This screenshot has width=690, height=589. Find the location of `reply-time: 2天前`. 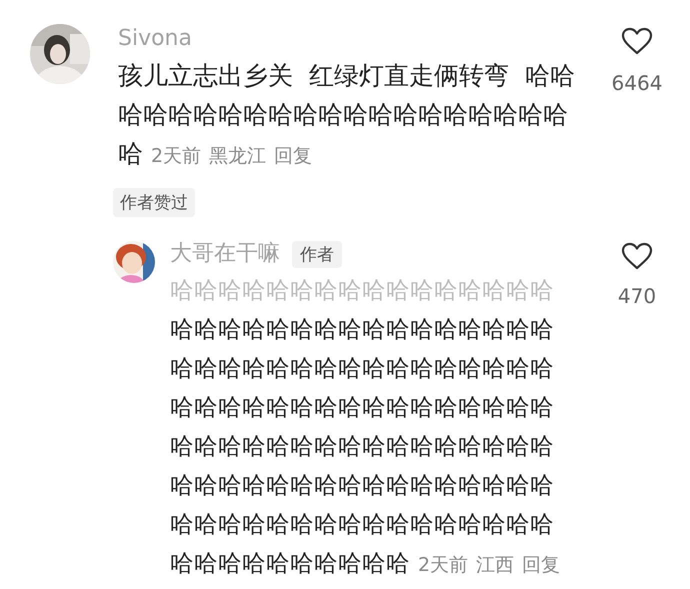

reply-time: 2天前 is located at coordinates (443, 565).